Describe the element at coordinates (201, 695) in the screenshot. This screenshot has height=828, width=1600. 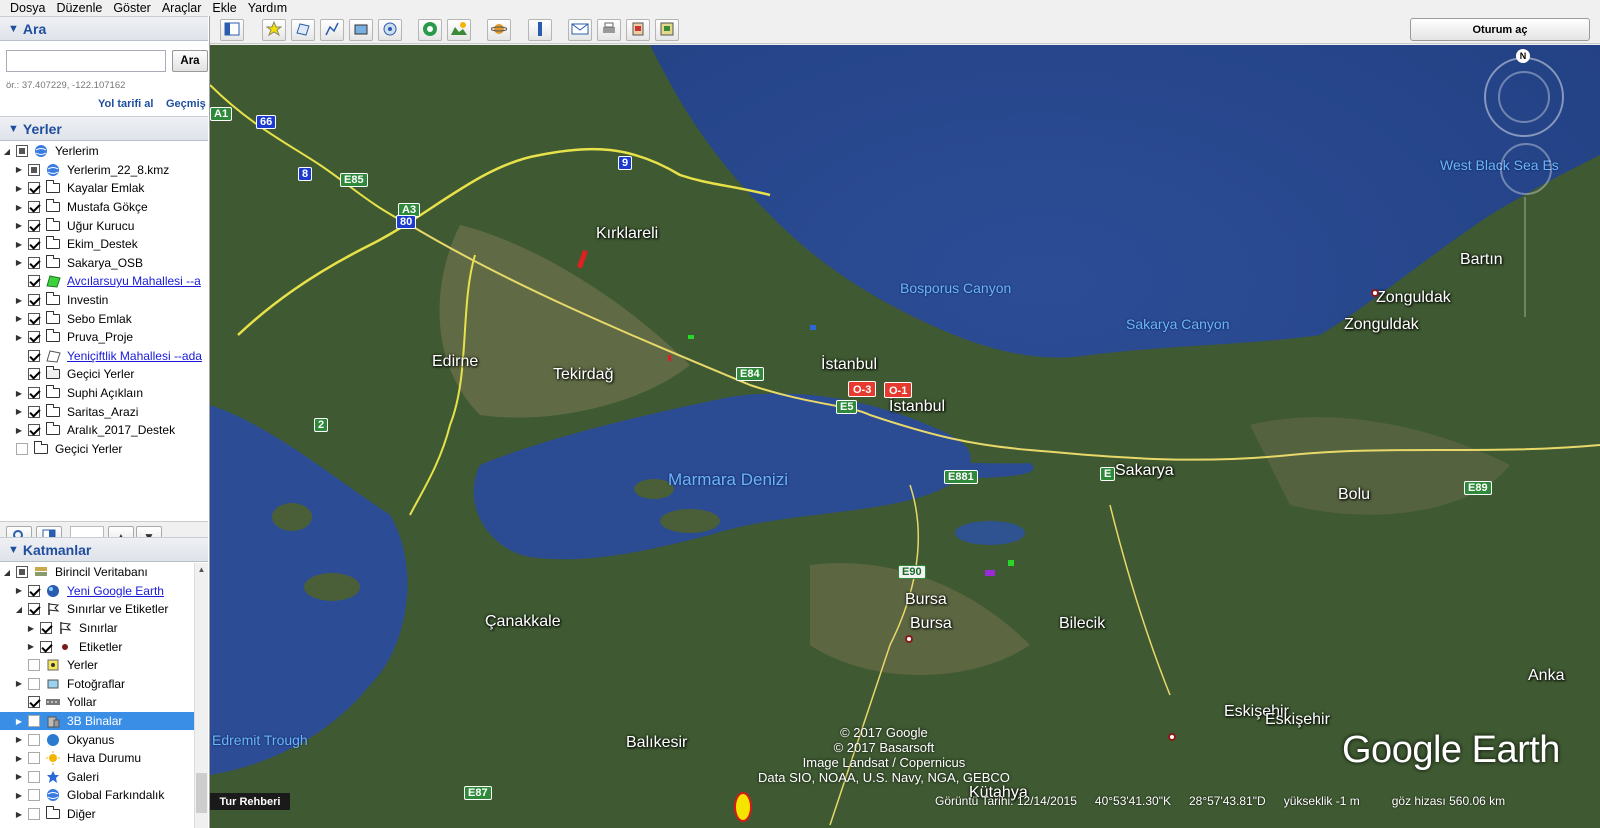
I see `layers-scrollbar: ▲` at that location.